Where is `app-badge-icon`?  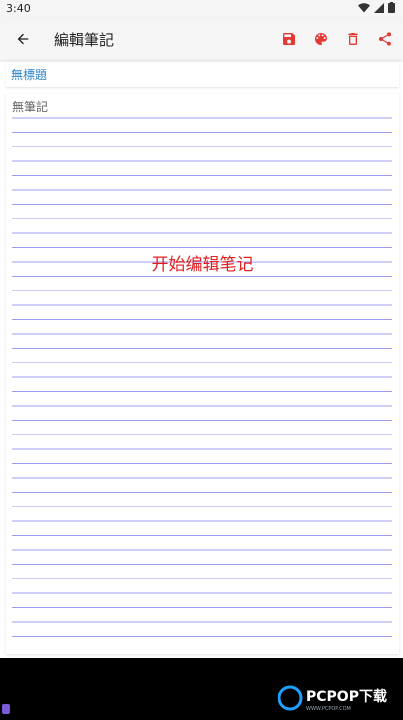 app-badge-icon is located at coordinates (6, 709).